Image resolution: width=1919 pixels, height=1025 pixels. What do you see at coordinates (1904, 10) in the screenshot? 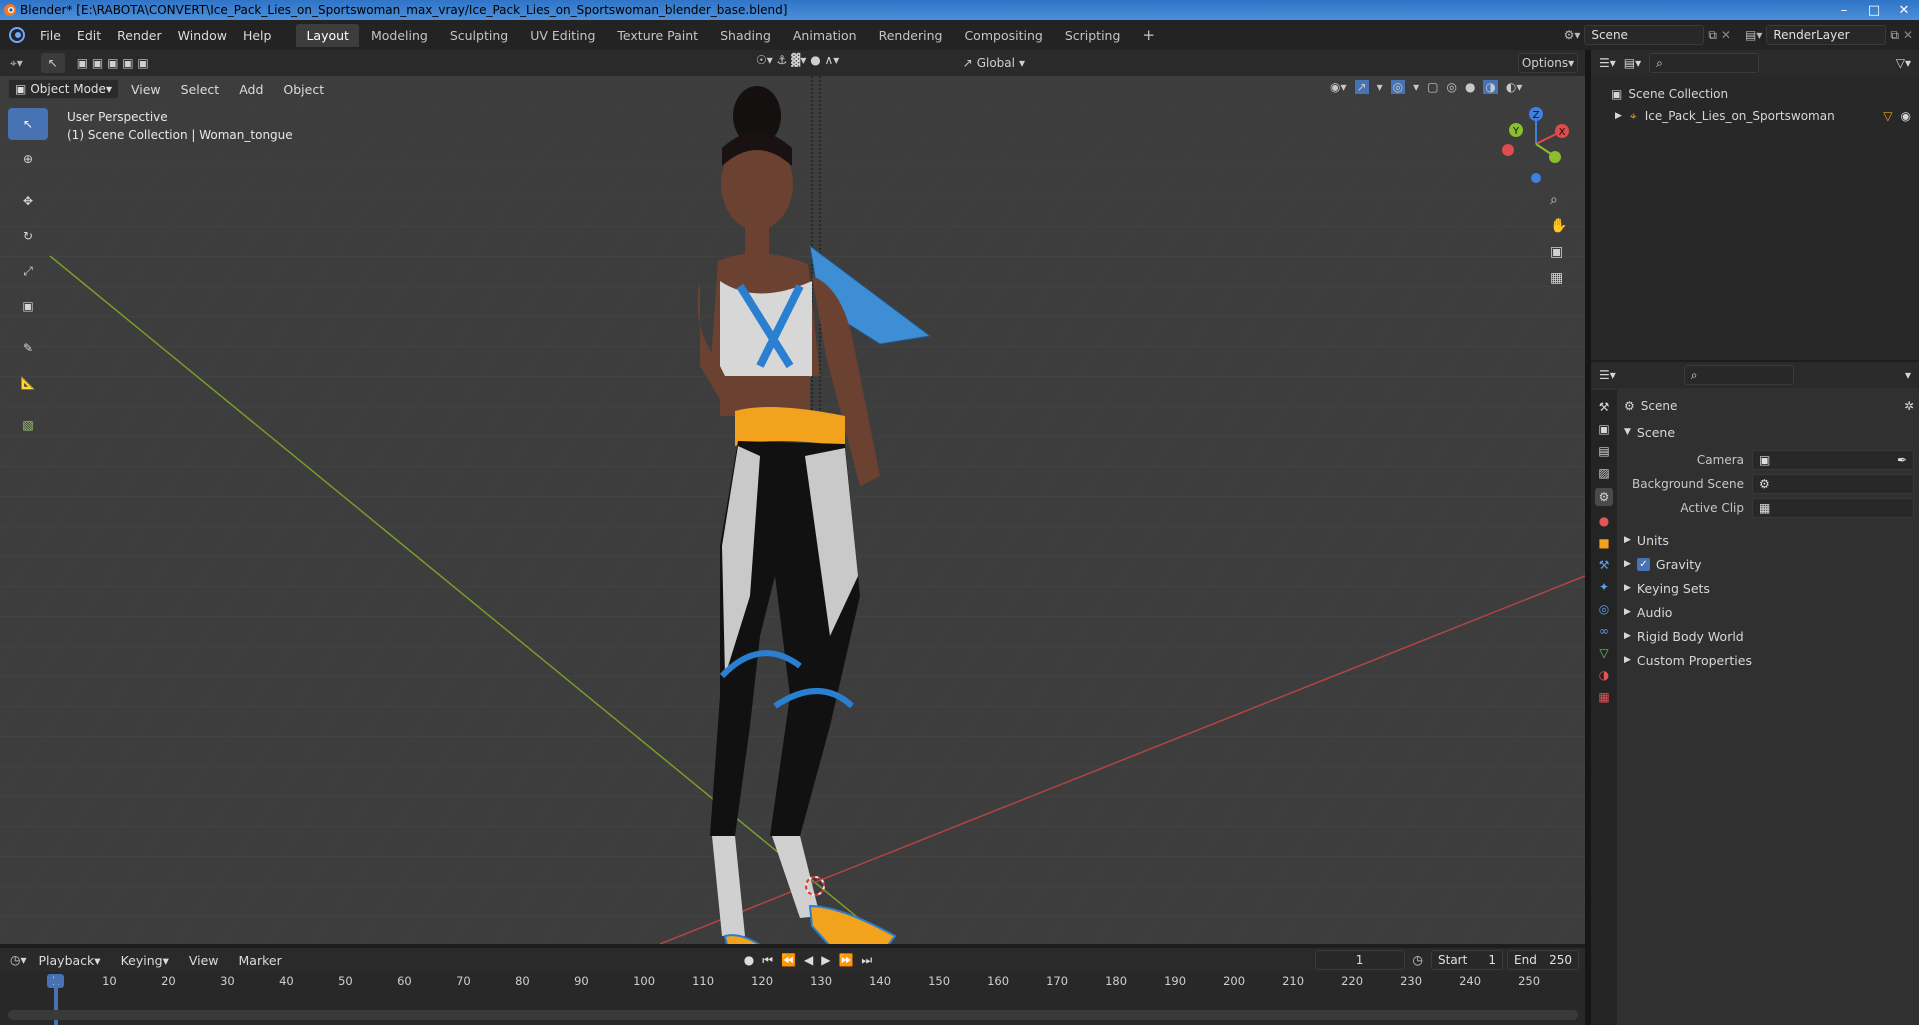
I see `close-button: ✕` at bounding box center [1904, 10].